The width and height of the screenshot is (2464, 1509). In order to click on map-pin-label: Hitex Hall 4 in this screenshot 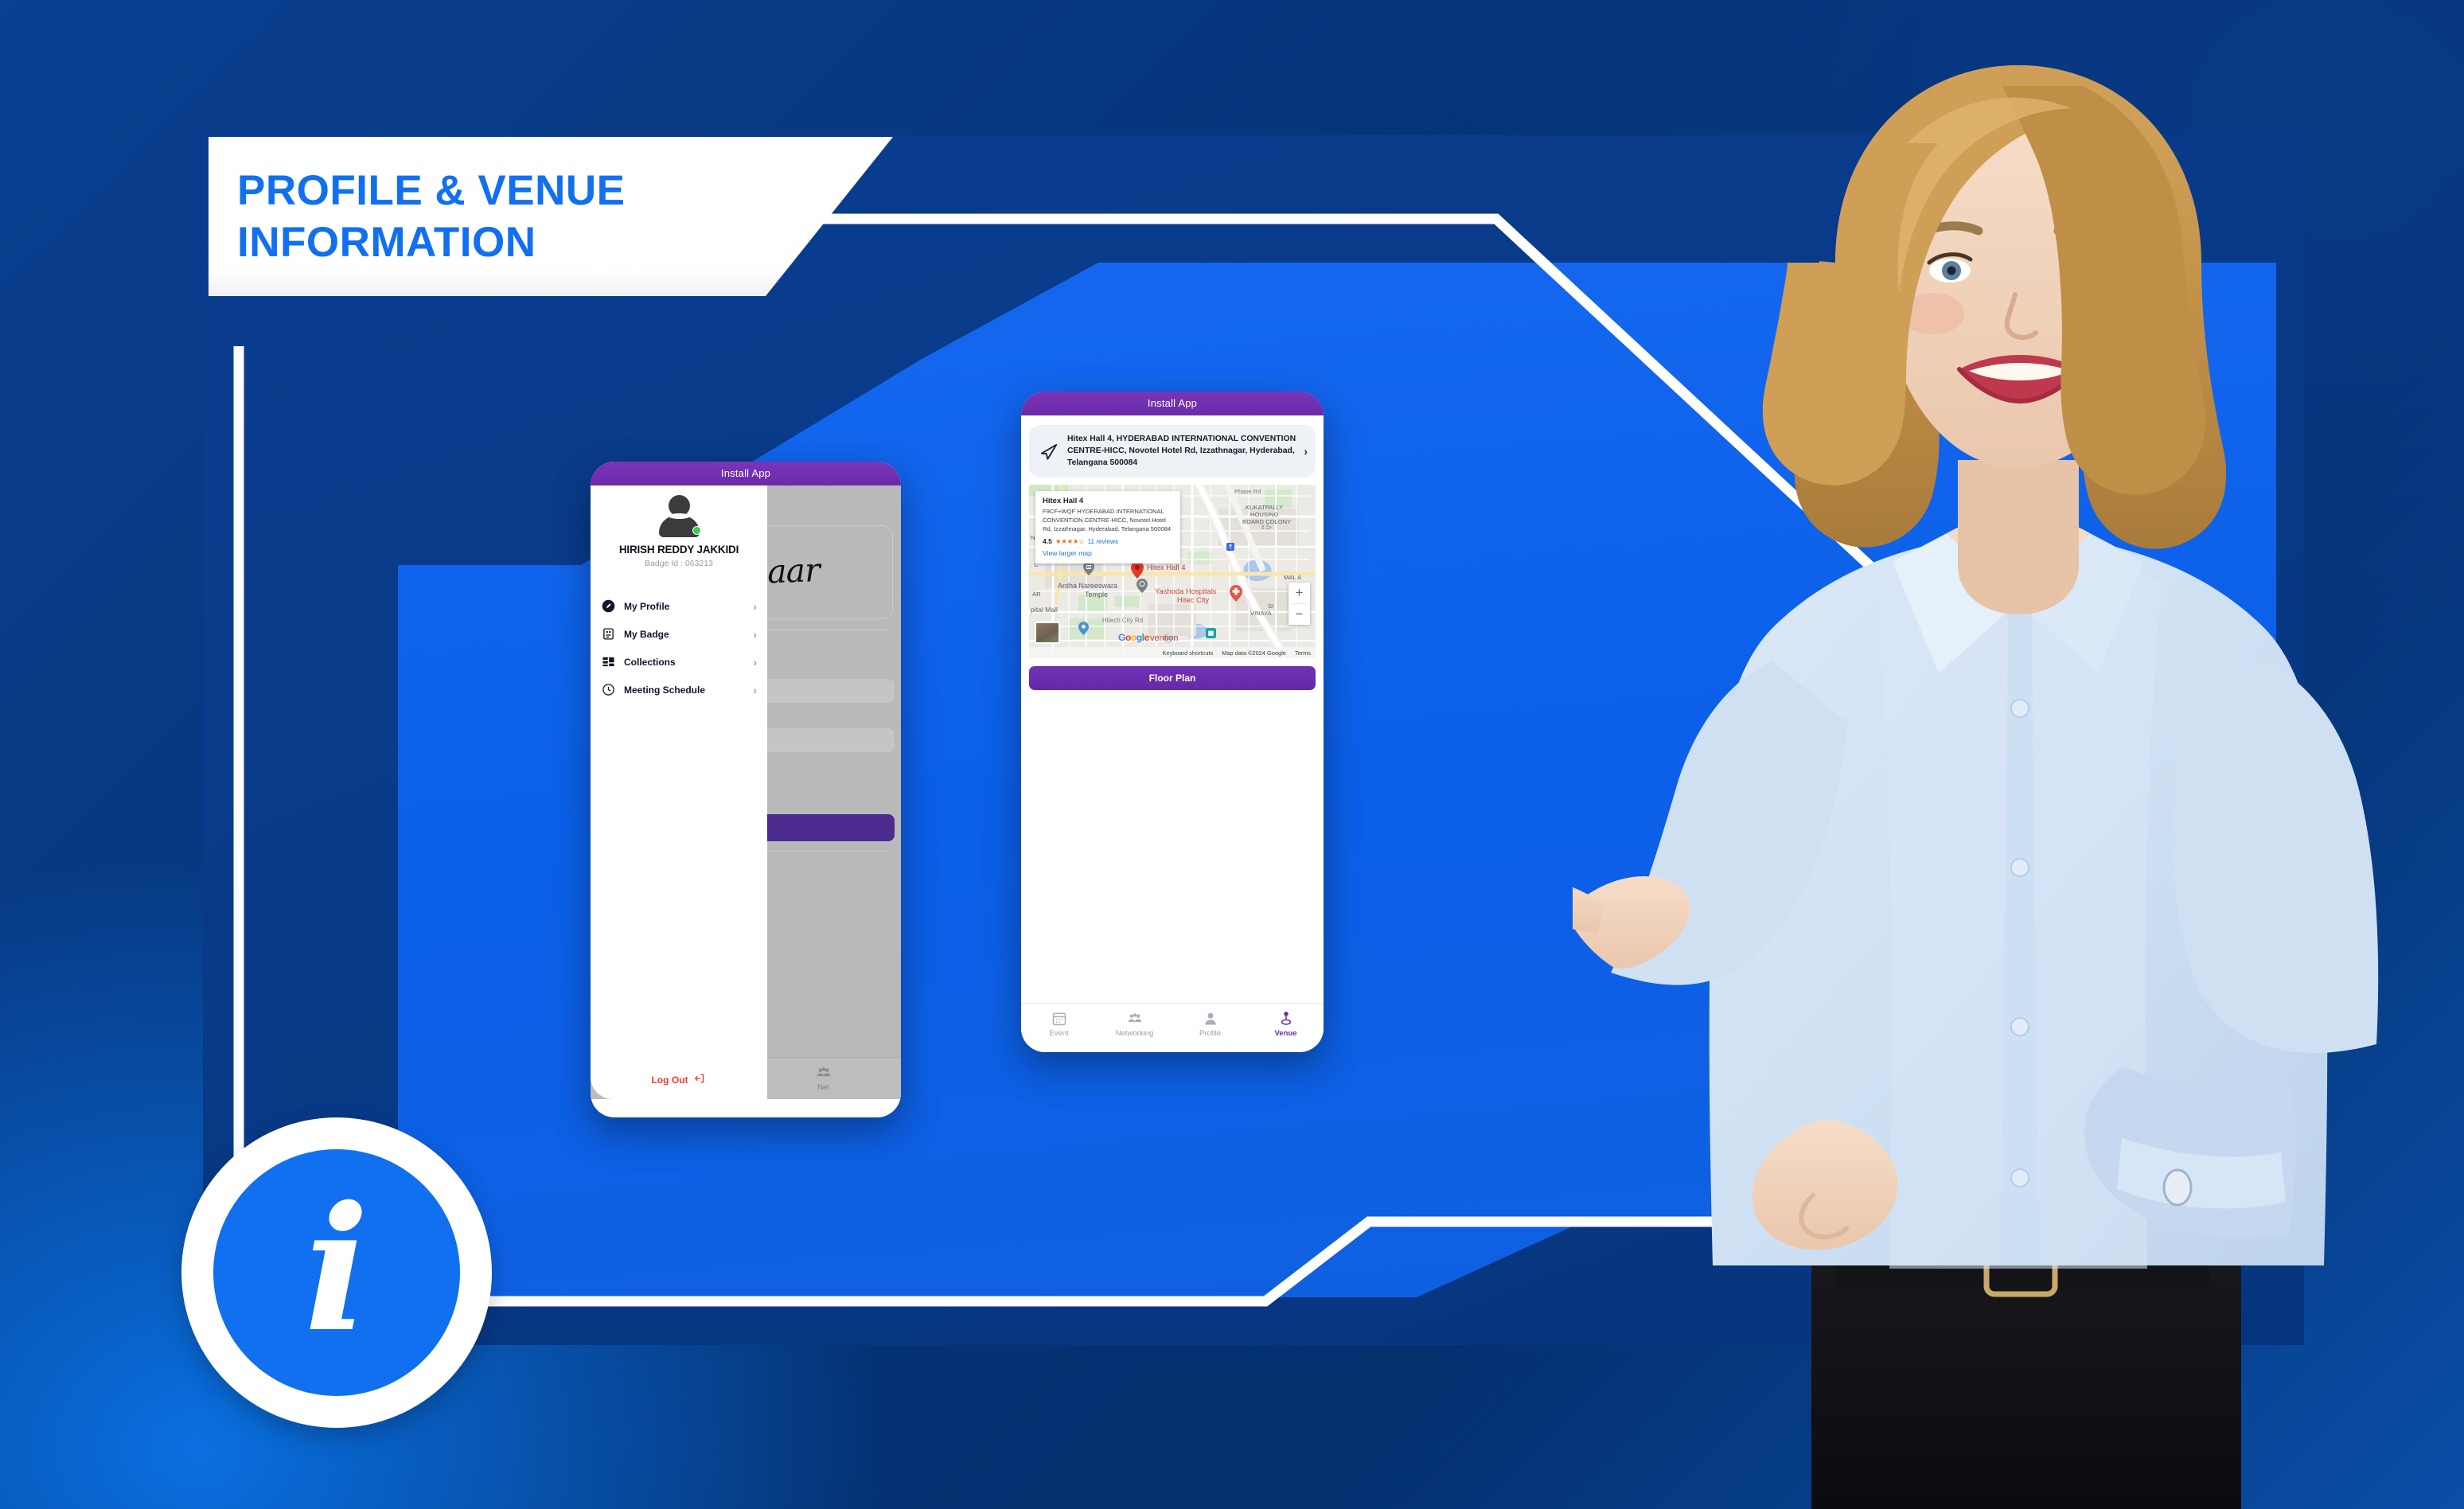, I will do `click(1166, 568)`.